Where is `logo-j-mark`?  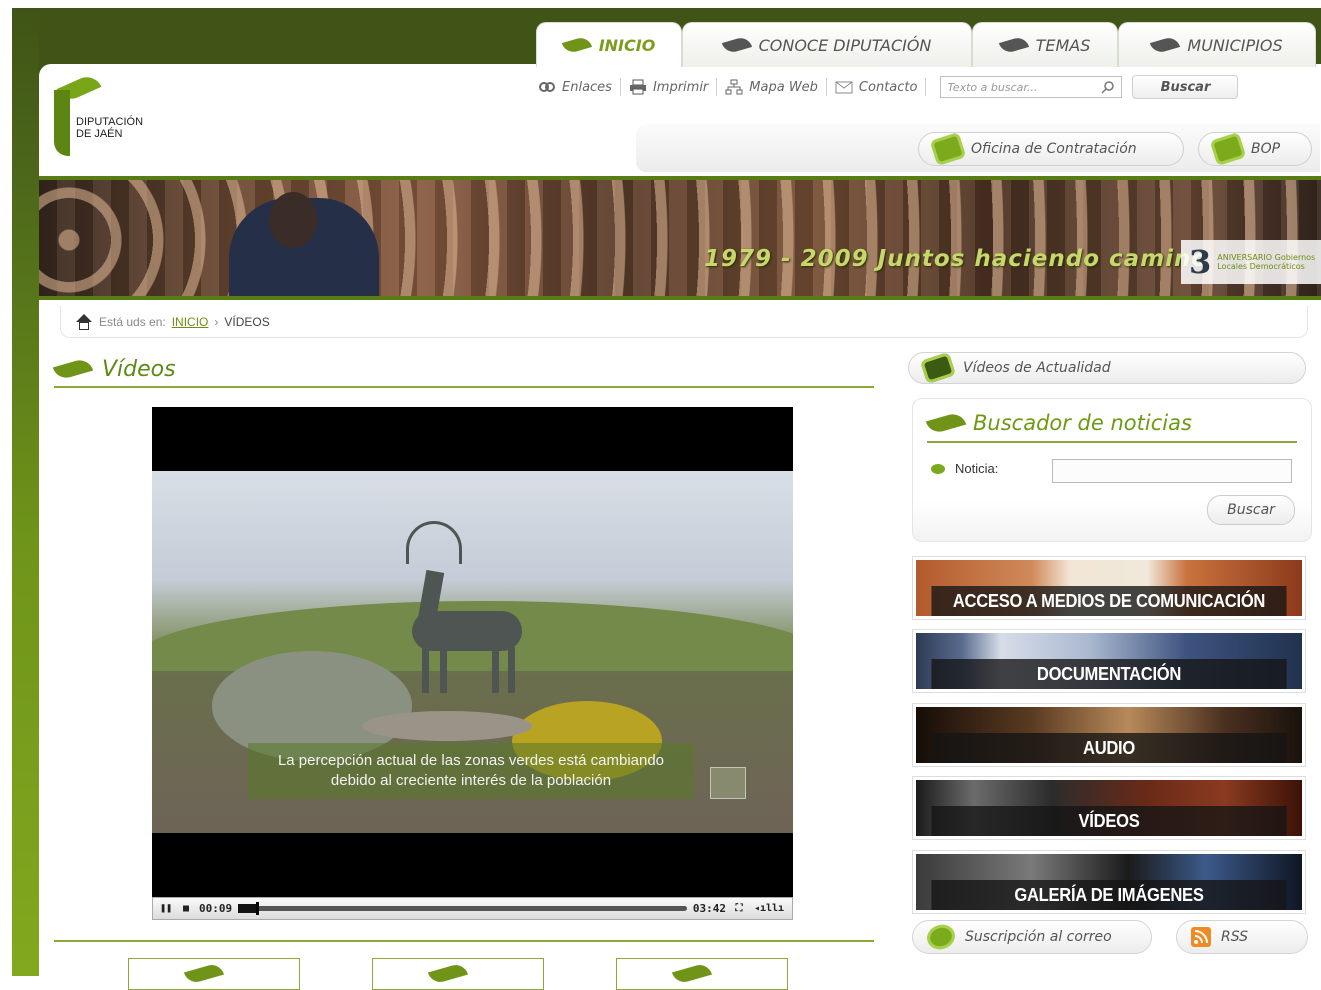 logo-j-mark is located at coordinates (62, 123).